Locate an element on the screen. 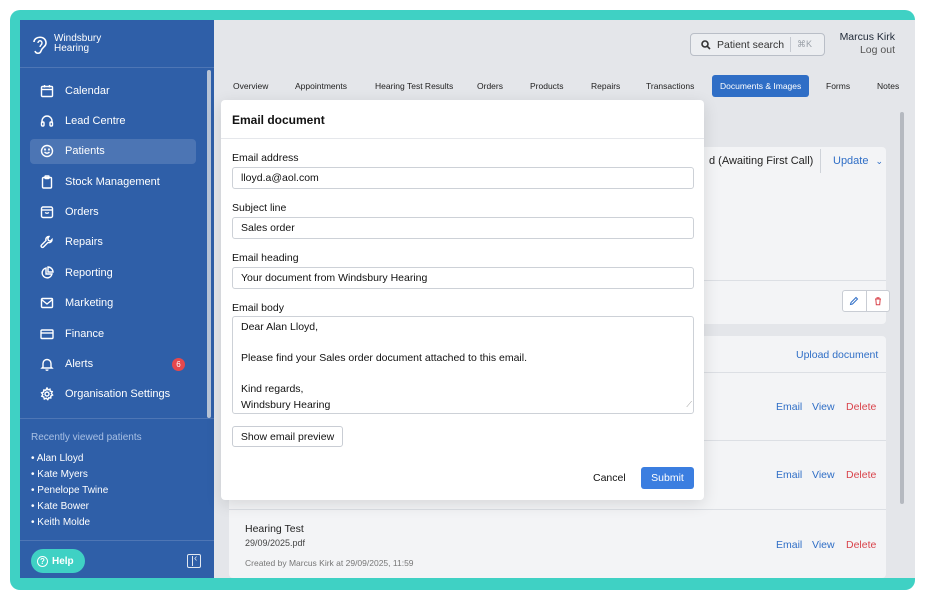 The height and width of the screenshot is (600, 925). user-menu: Marcus Kirk Log out is located at coordinates (867, 44).